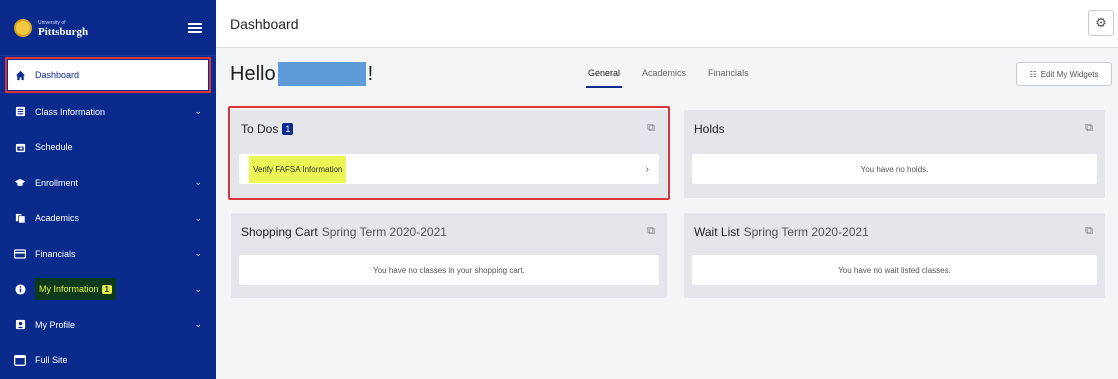 The height and width of the screenshot is (379, 1118). I want to click on home-icon, so click(20, 75).